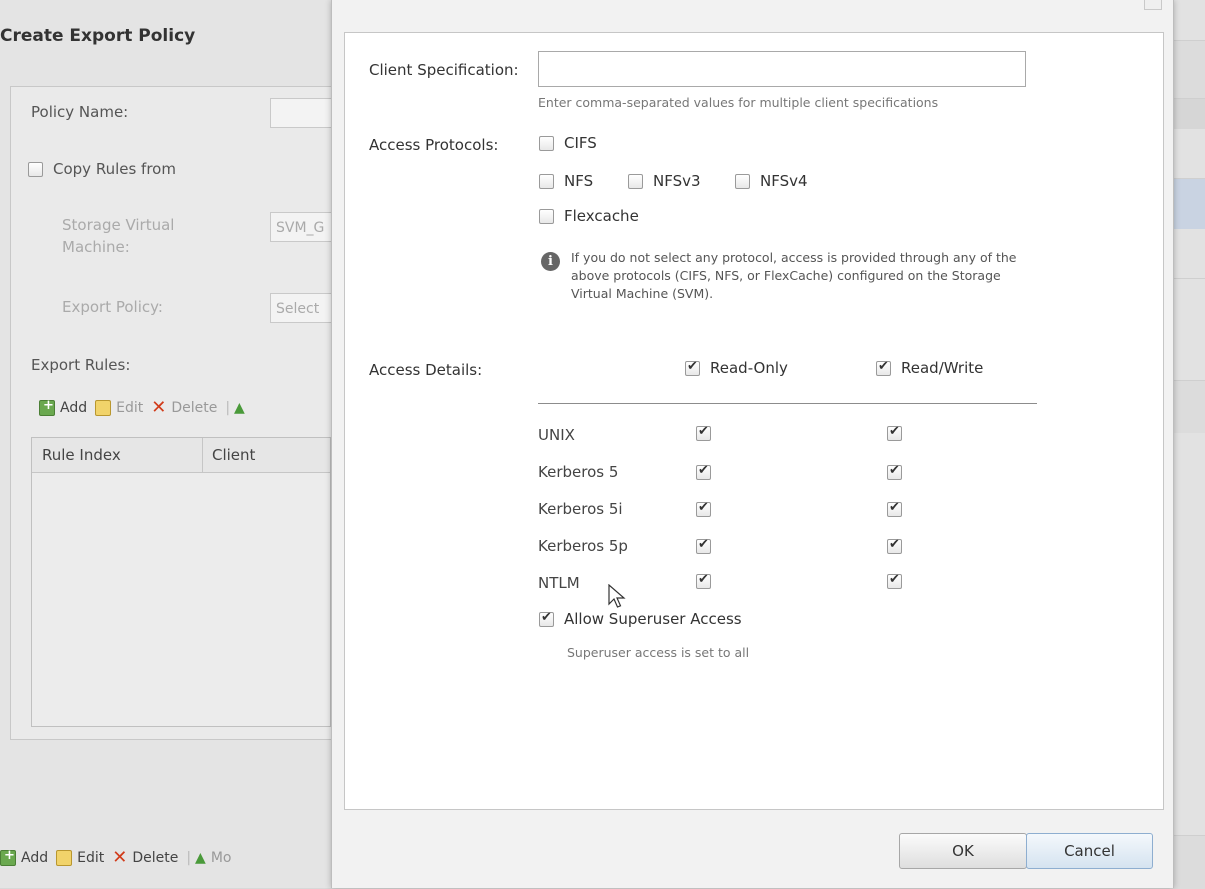 This screenshot has height=889, width=1205. I want to click on client-spec-input, so click(782, 69).